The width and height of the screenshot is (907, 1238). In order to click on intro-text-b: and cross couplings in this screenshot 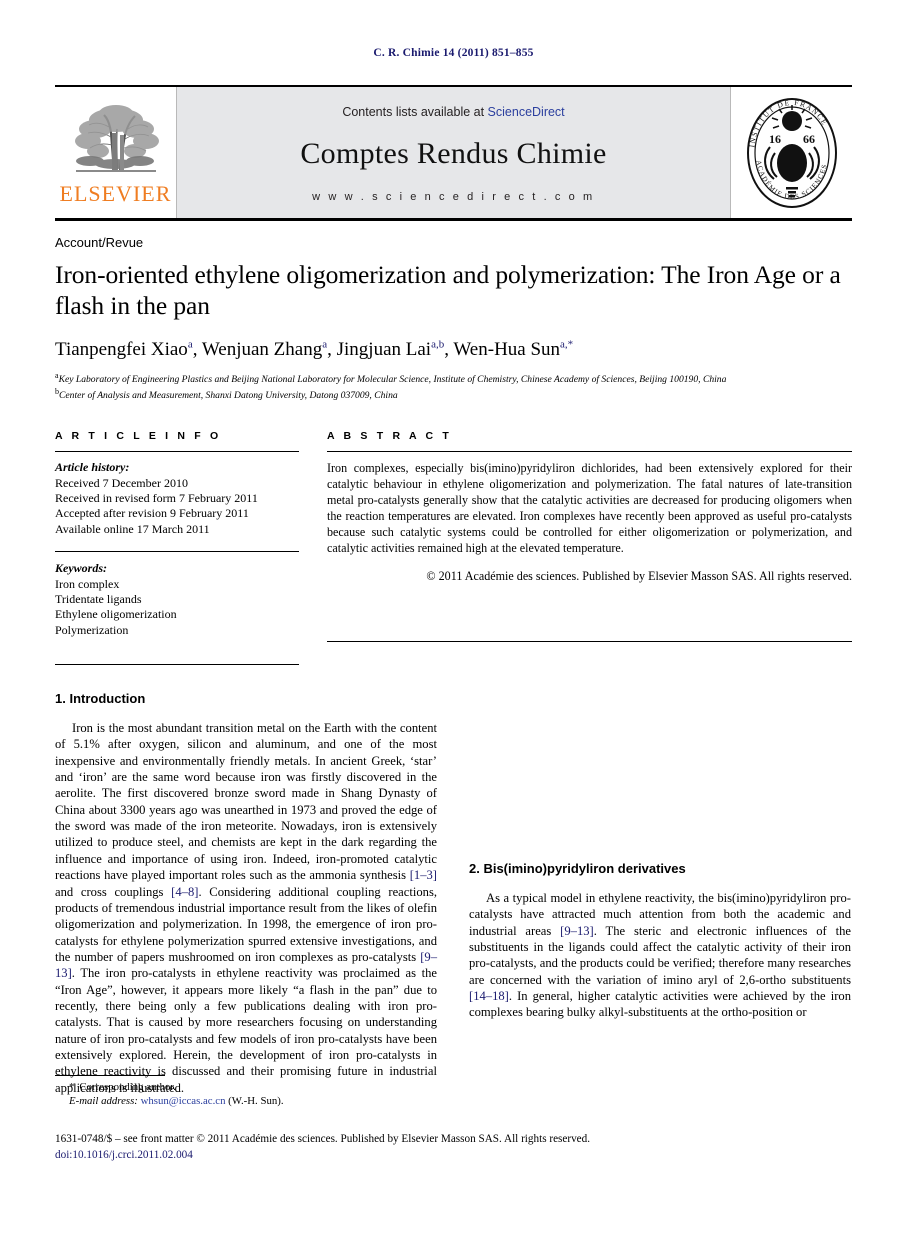, I will do `click(113, 891)`.